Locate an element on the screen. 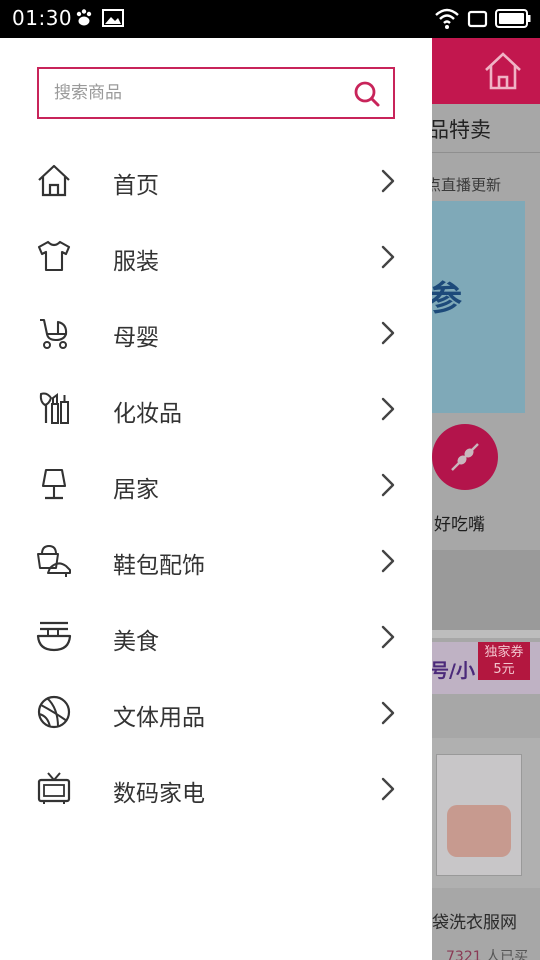 The width and height of the screenshot is (540, 960). status-bar: 01:30 is located at coordinates (270, 19).